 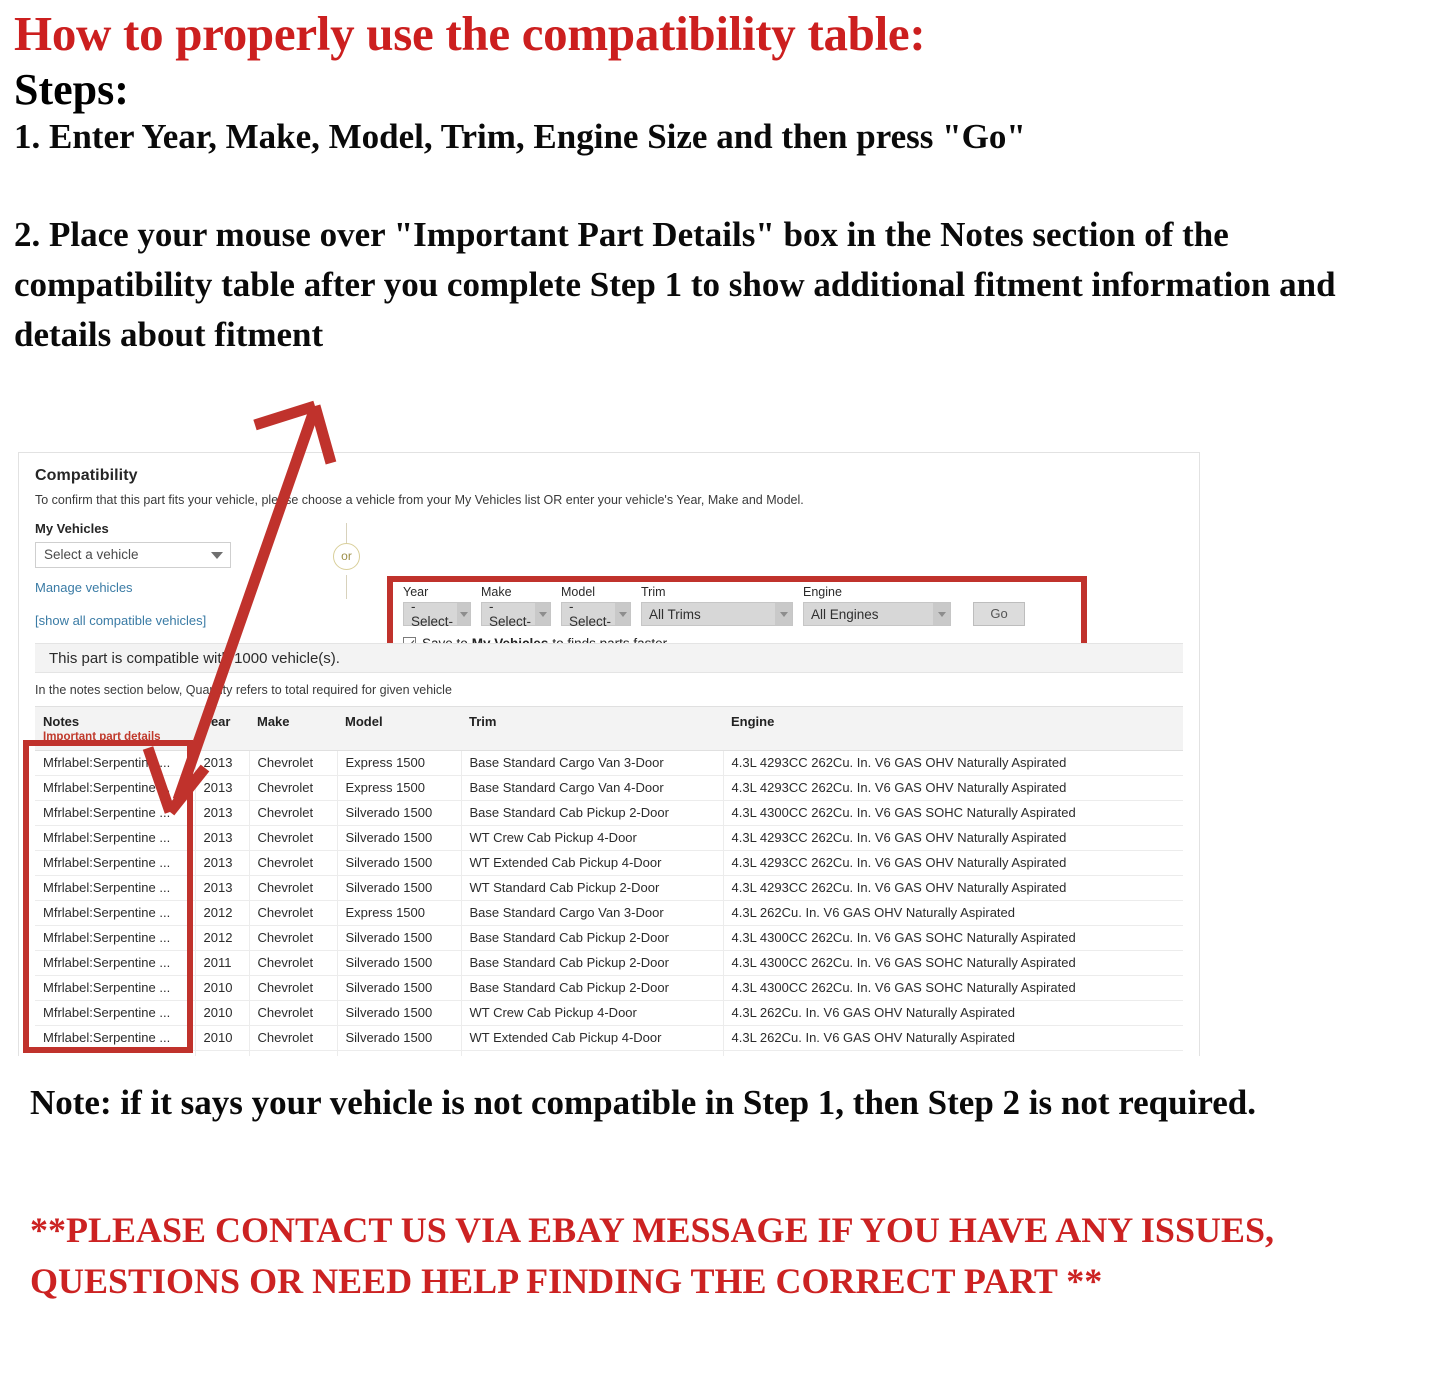 I want to click on engine-field: Engine All Engines, so click(x=877, y=605).